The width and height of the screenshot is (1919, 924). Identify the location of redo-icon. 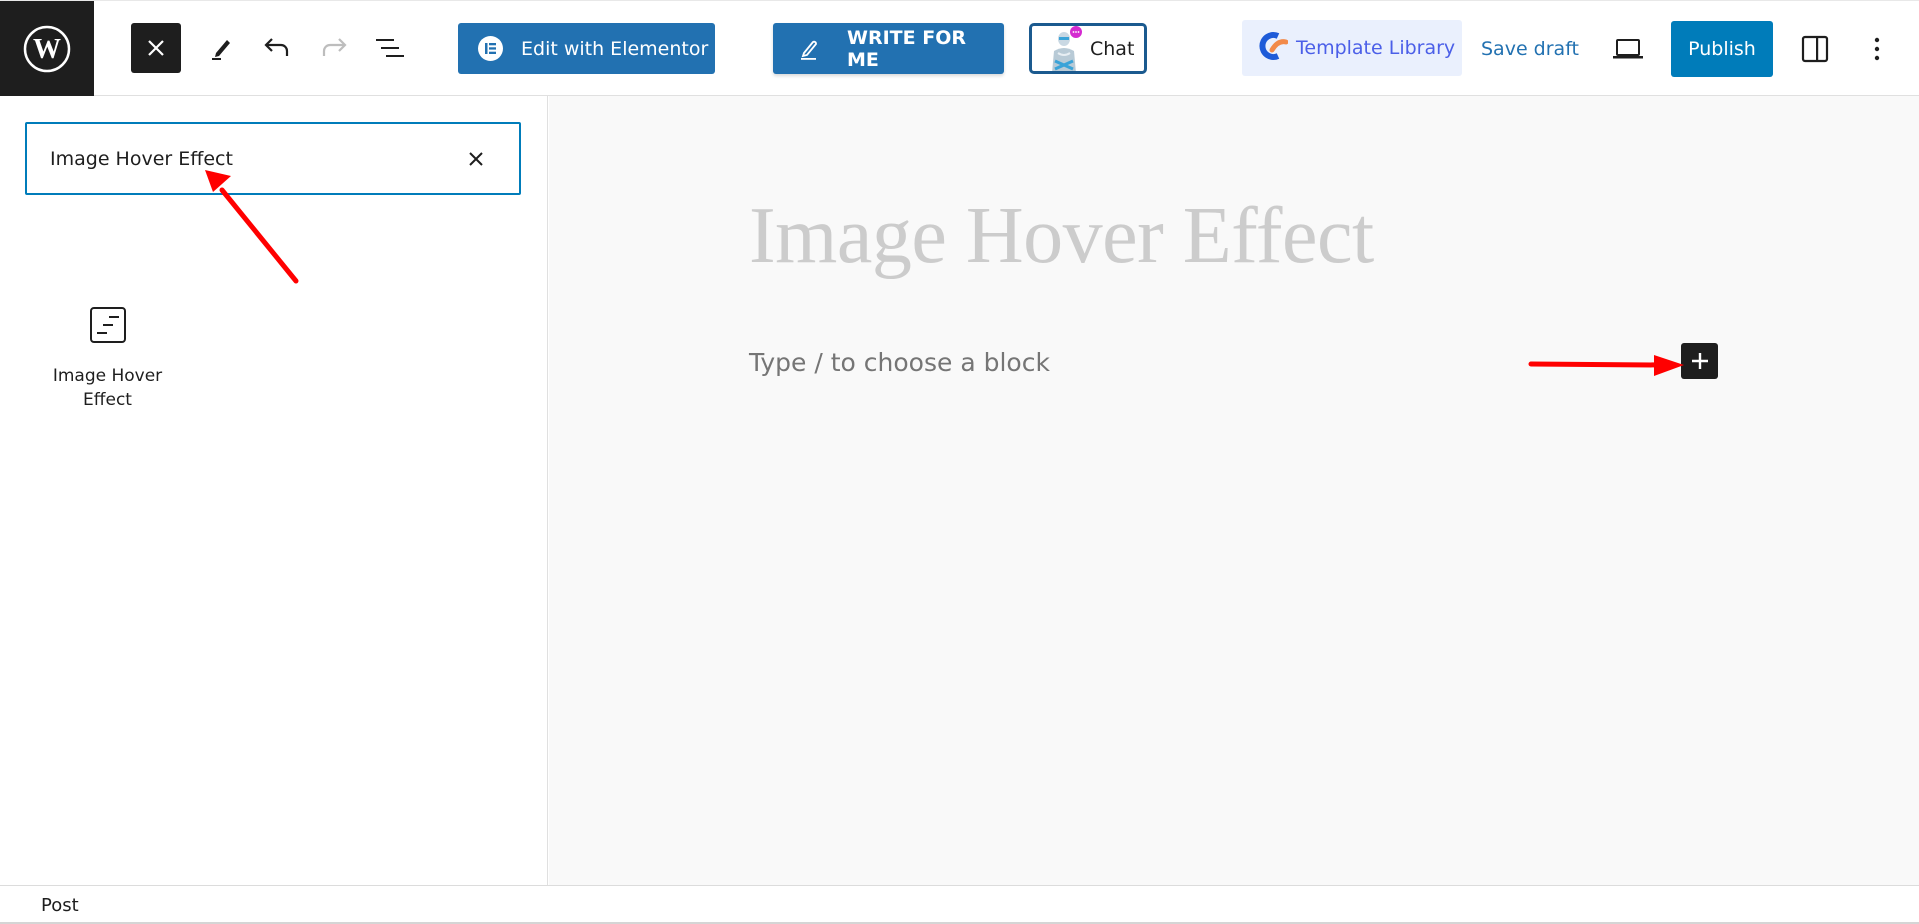
(334, 47).